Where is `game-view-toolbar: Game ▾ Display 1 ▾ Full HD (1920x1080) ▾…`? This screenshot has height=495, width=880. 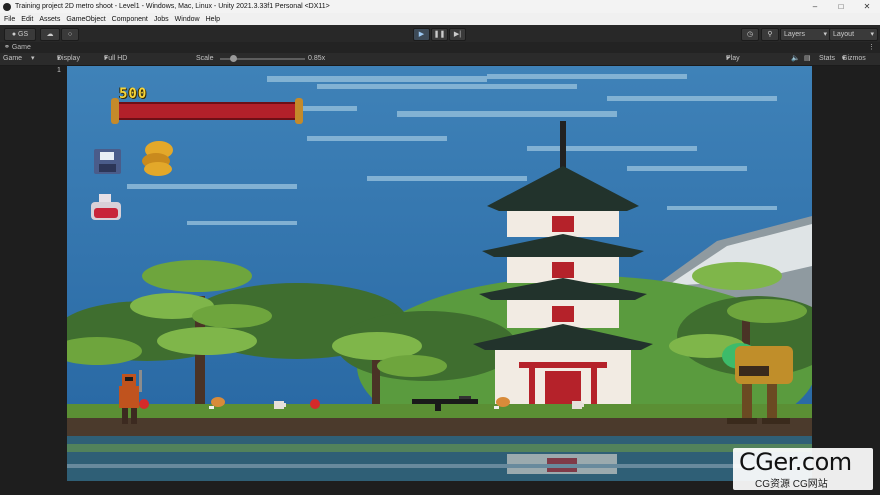 game-view-toolbar: Game ▾ Display 1 ▾ Full HD (1920x1080) ▾… is located at coordinates (440, 63).